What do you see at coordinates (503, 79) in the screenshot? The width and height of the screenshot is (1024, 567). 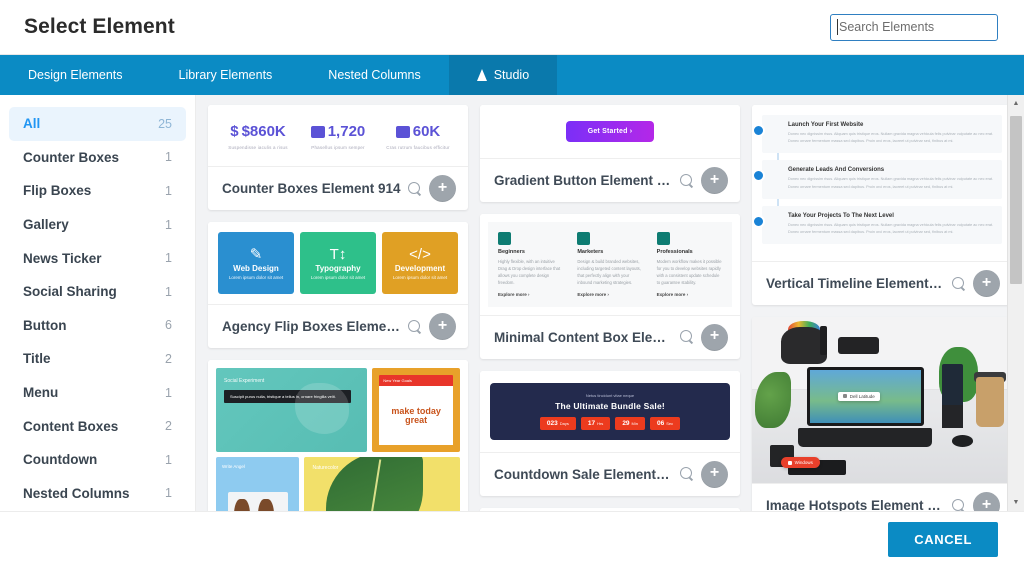 I see `tab-studio: Studio` at bounding box center [503, 79].